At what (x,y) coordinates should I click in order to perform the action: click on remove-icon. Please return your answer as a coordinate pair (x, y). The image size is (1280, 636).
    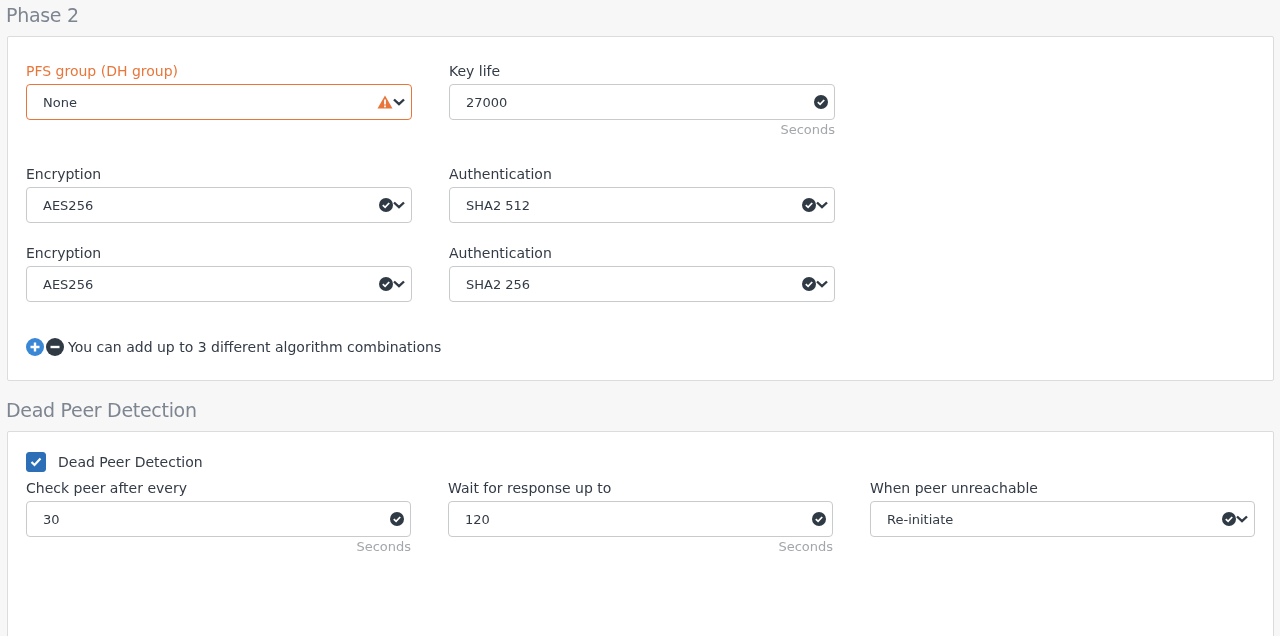
    Looking at the image, I should click on (55, 347).